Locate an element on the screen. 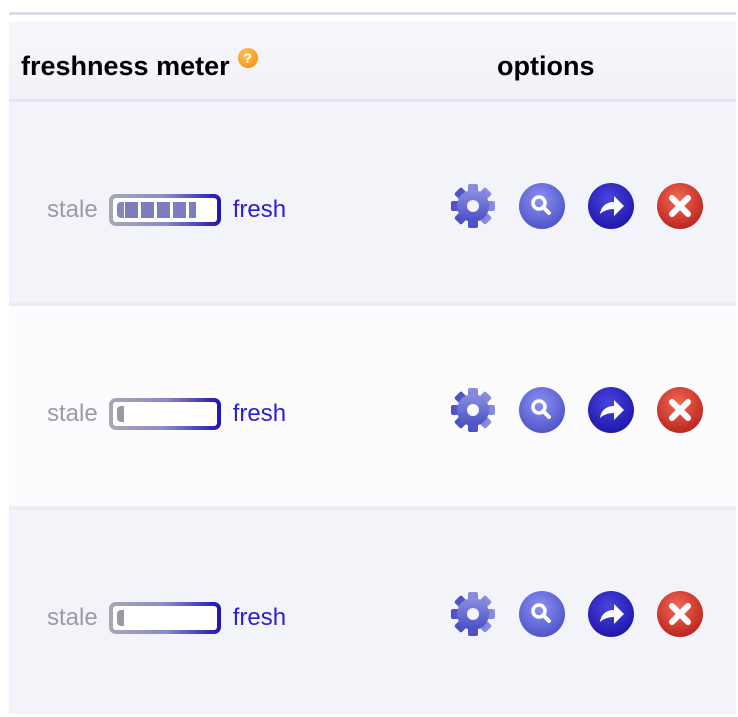  battery-fill is located at coordinates (160, 210).